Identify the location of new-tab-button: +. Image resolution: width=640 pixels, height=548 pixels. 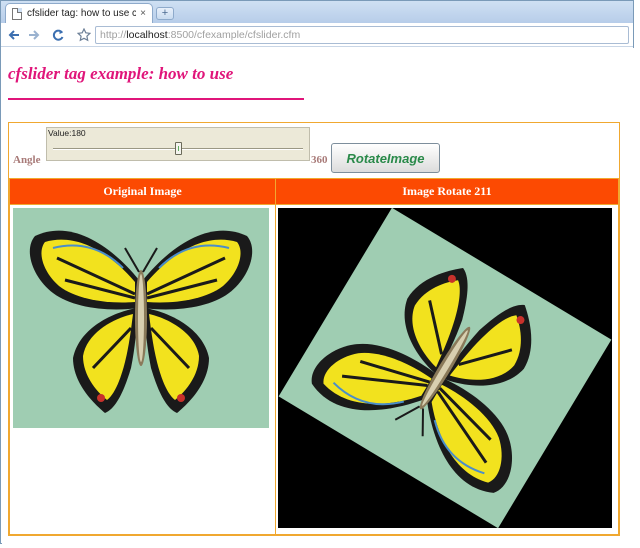
(165, 13).